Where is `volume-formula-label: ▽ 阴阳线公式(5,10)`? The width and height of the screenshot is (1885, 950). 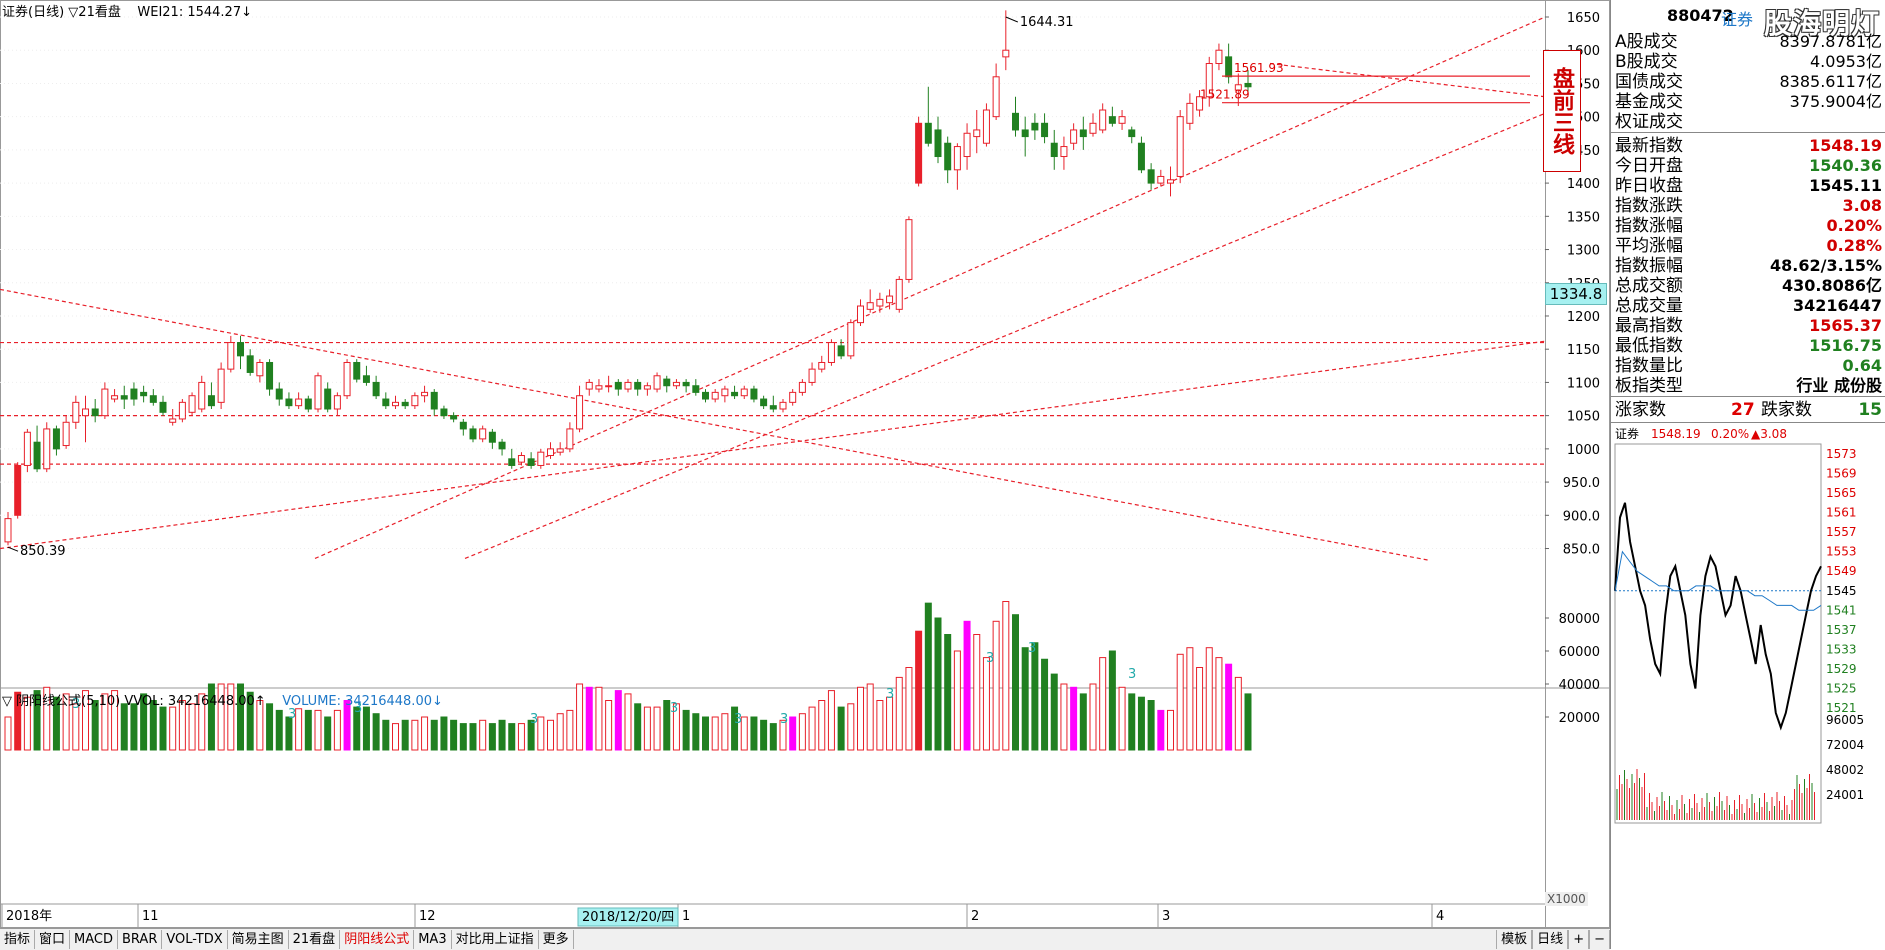 volume-formula-label: ▽ 阴阳线公式(5,10) is located at coordinates (61, 701).